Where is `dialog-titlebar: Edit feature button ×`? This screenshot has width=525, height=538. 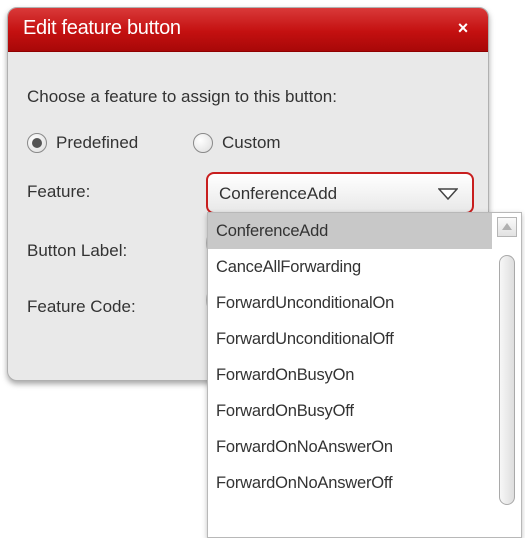
dialog-titlebar: Edit feature button × is located at coordinates (248, 30).